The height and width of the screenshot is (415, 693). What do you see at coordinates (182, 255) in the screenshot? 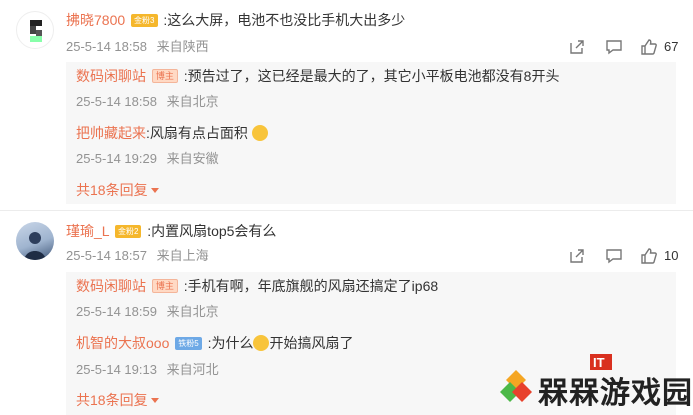
I see `location: 来自上海` at bounding box center [182, 255].